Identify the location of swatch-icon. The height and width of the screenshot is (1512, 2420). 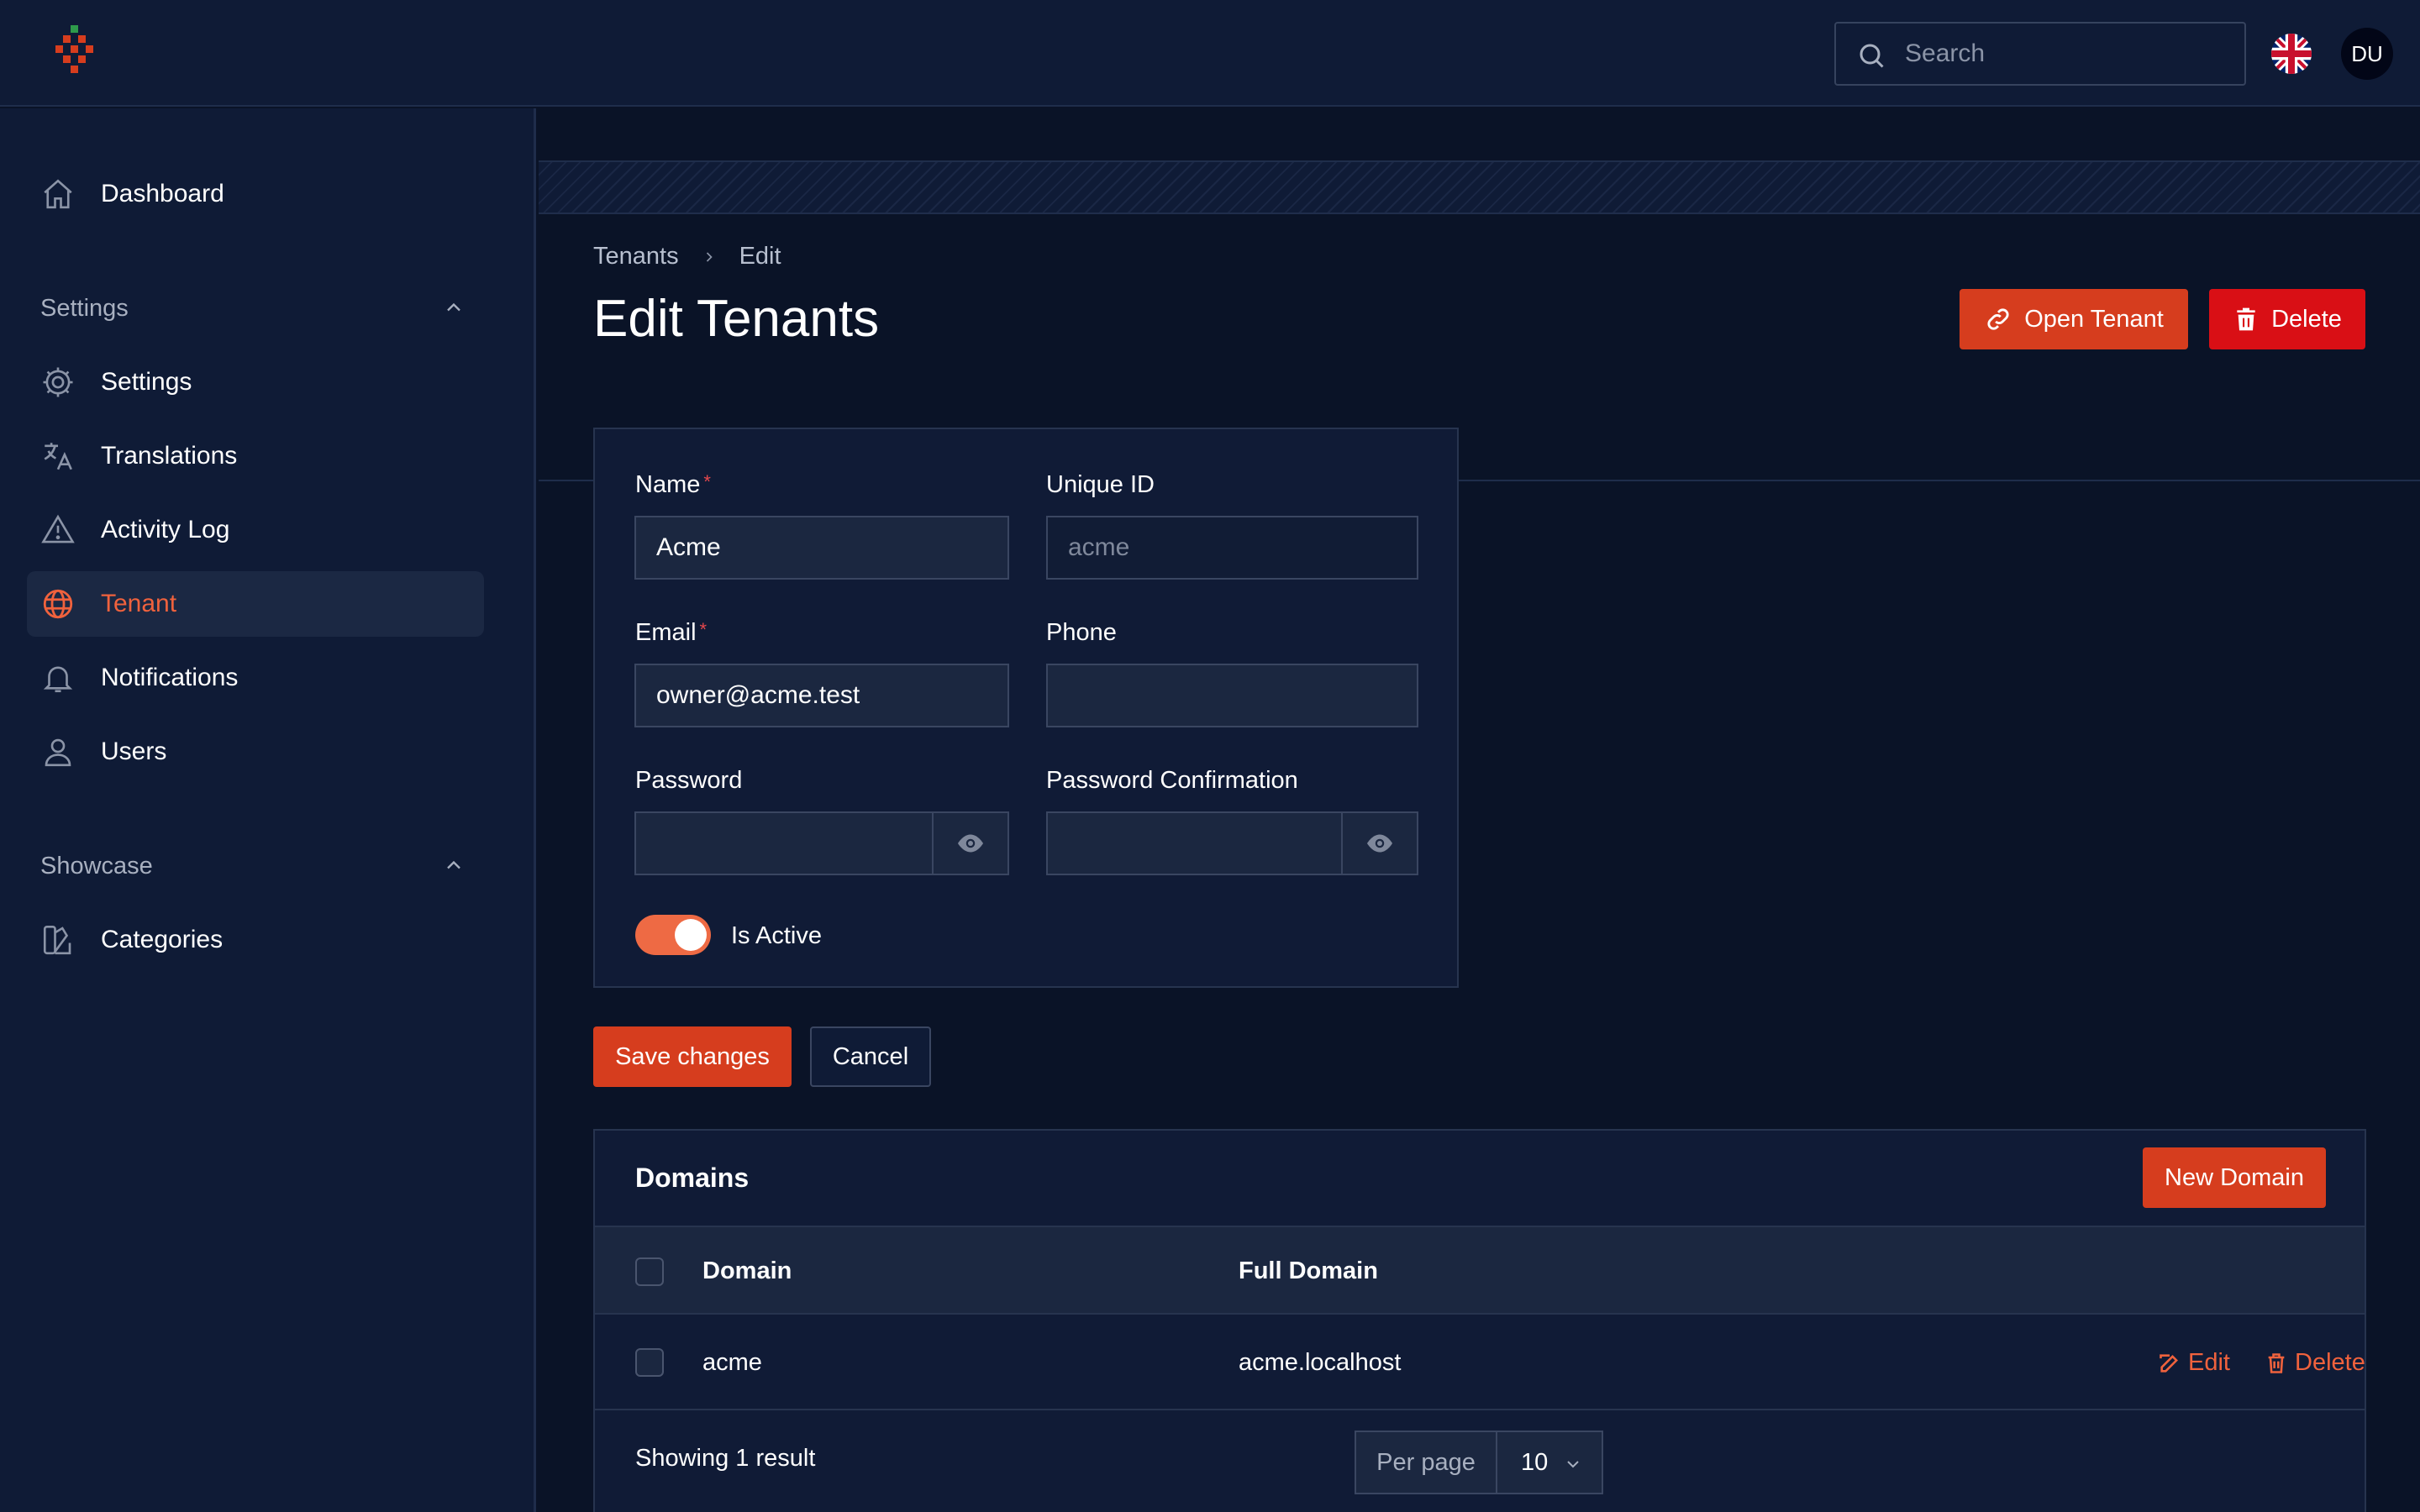
(57, 940).